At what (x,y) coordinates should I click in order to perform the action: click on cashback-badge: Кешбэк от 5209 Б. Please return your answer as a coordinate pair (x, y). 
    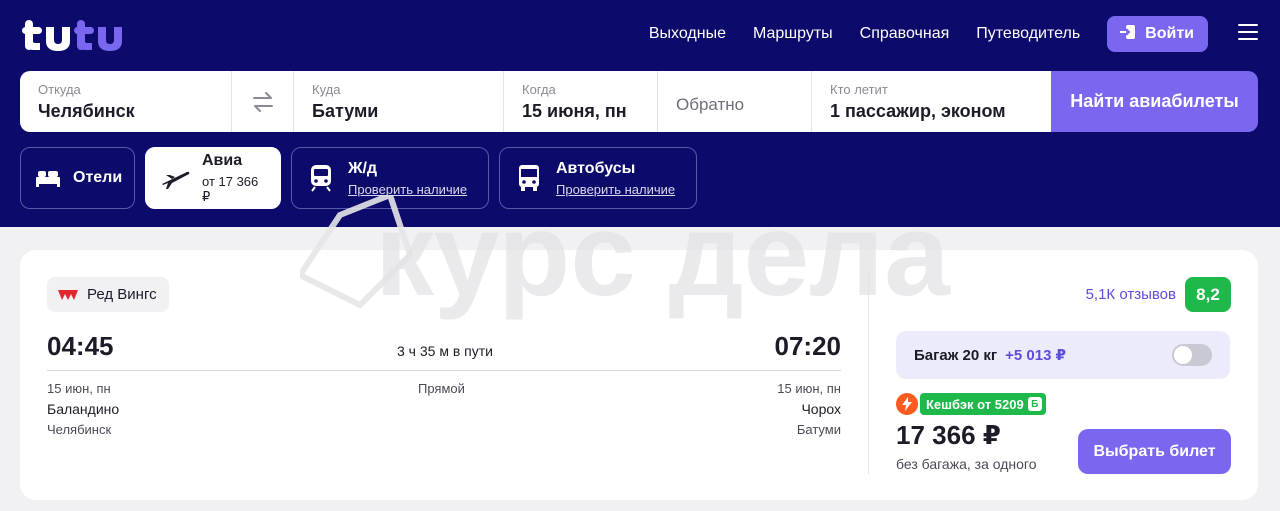
    Looking at the image, I should click on (971, 404).